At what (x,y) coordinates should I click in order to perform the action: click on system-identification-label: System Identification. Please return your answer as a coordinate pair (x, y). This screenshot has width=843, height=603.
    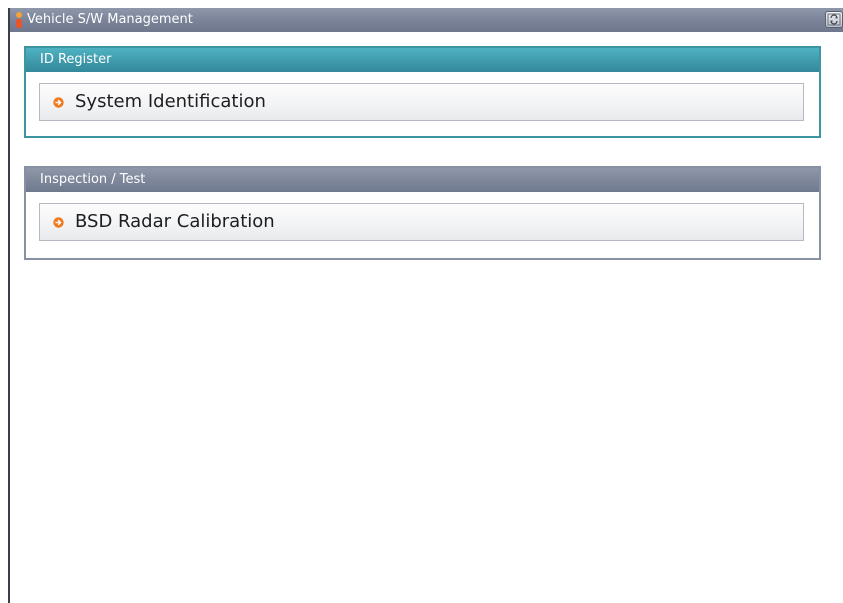
    Looking at the image, I should click on (170, 101).